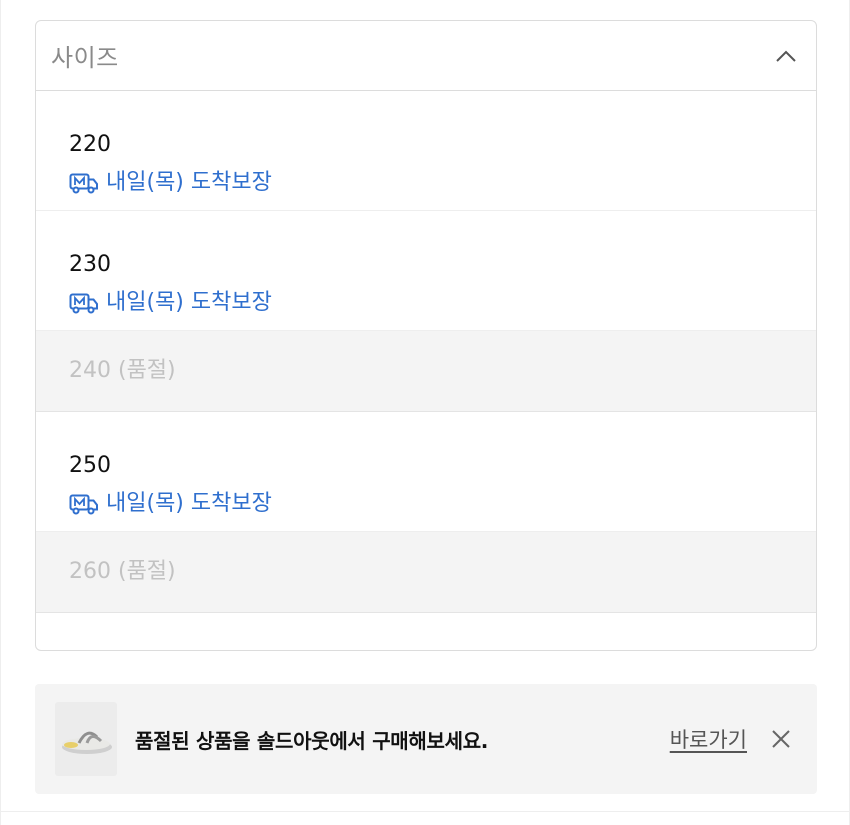  Describe the element at coordinates (708, 739) in the screenshot. I see `go-now-link: 바로가기` at that location.